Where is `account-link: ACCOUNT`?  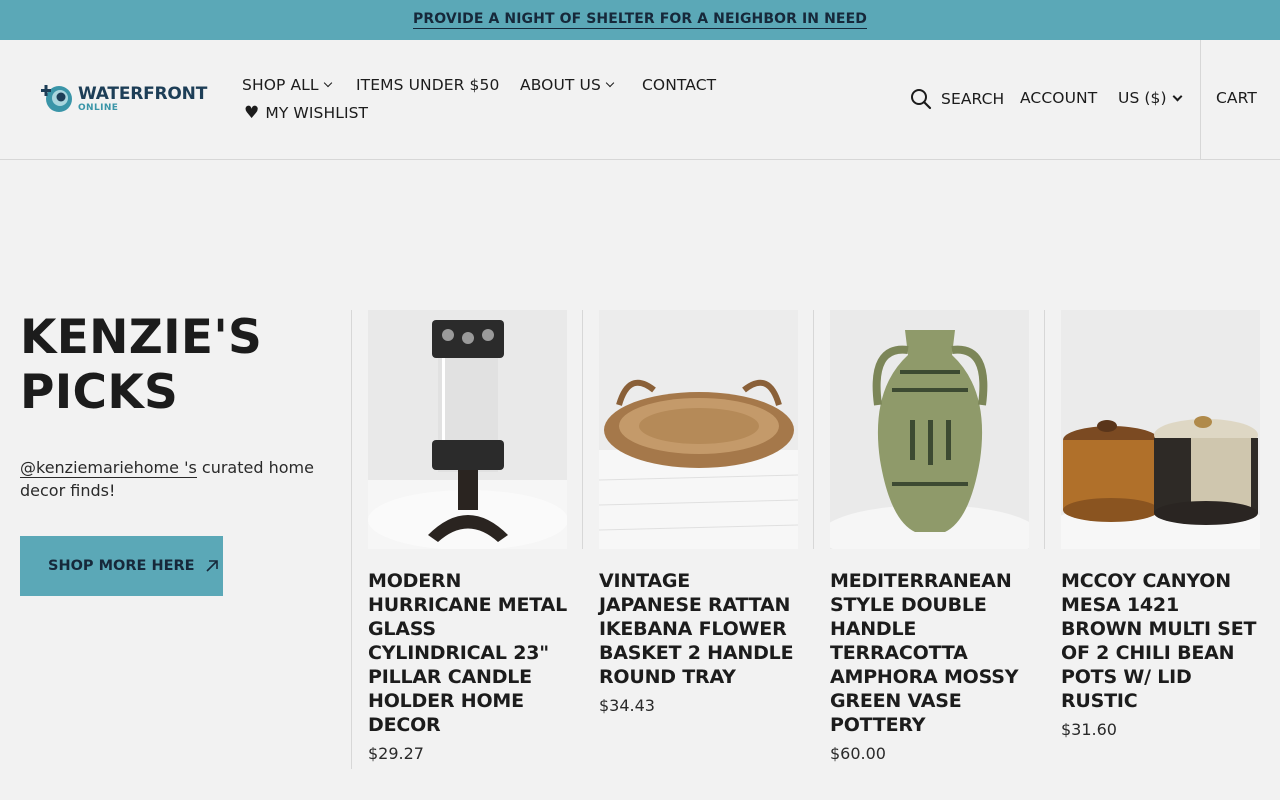
account-link: ACCOUNT is located at coordinates (1058, 98).